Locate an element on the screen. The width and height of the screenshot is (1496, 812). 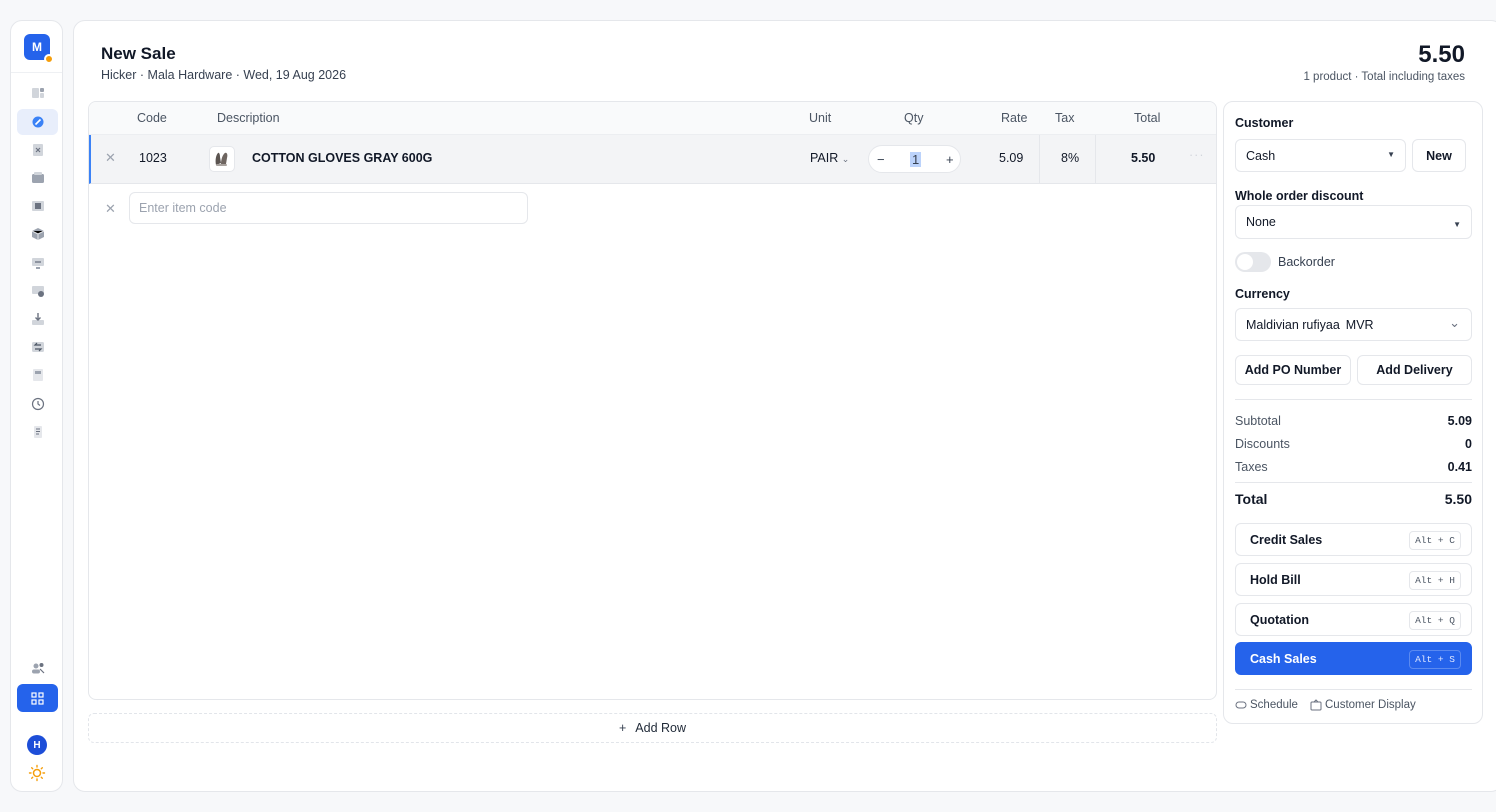
apps-grid-button is located at coordinates (37, 698).